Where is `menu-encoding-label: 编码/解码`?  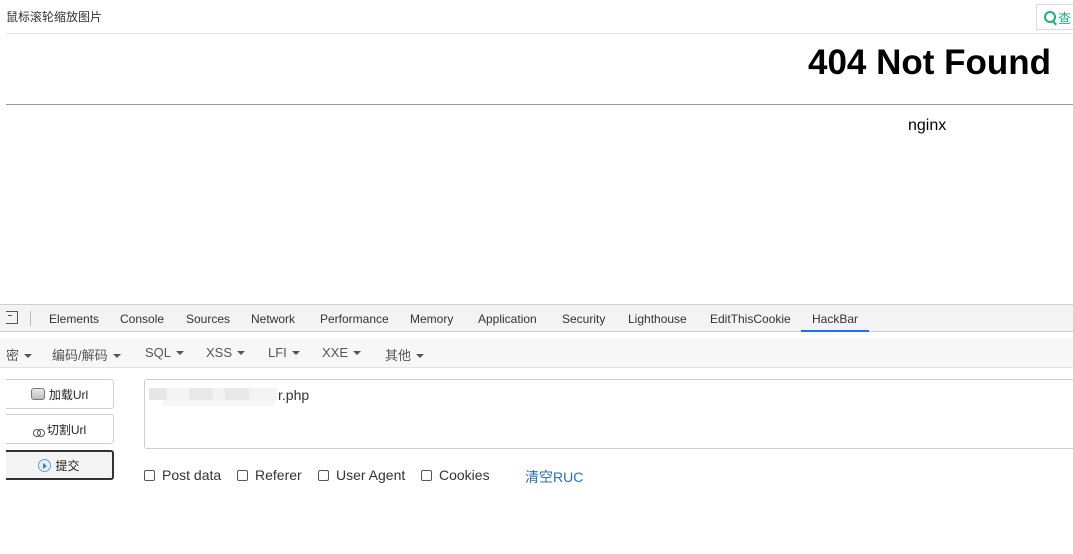 menu-encoding-label: 编码/解码 is located at coordinates (80, 355).